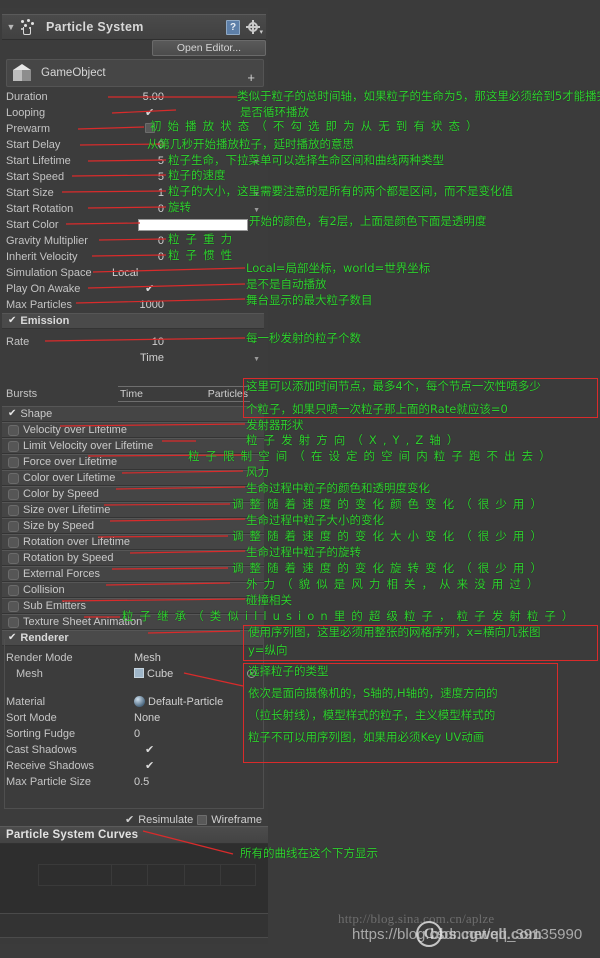  I want to click on module-label: Rotation over Lifetime, so click(76, 542).